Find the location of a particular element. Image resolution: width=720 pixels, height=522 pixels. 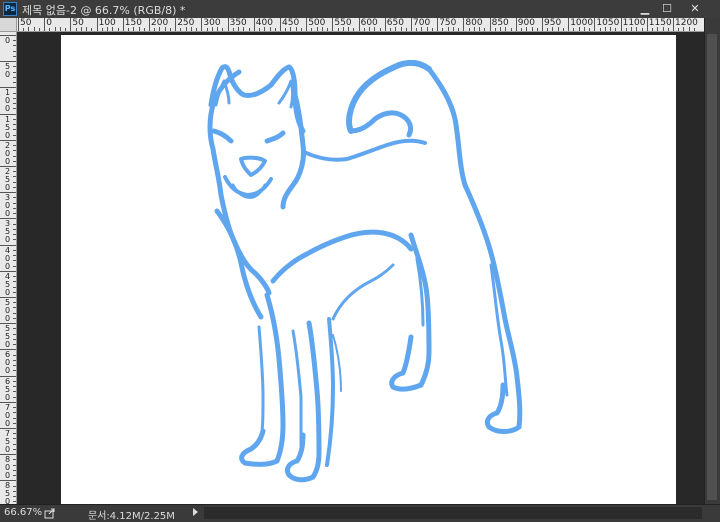

workspace-right-gutter is located at coordinates (690, 268).